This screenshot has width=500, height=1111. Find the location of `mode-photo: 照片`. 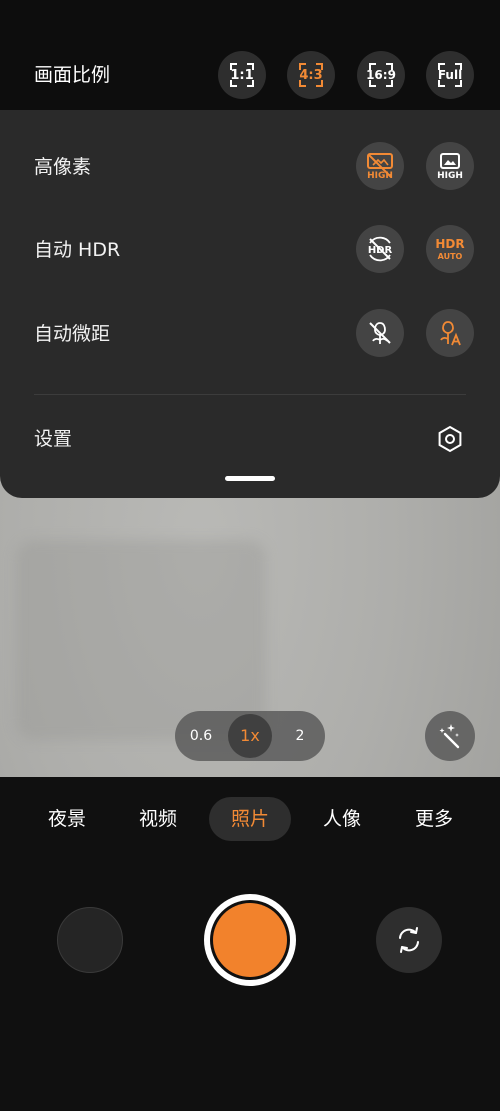

mode-photo: 照片 is located at coordinates (250, 819).